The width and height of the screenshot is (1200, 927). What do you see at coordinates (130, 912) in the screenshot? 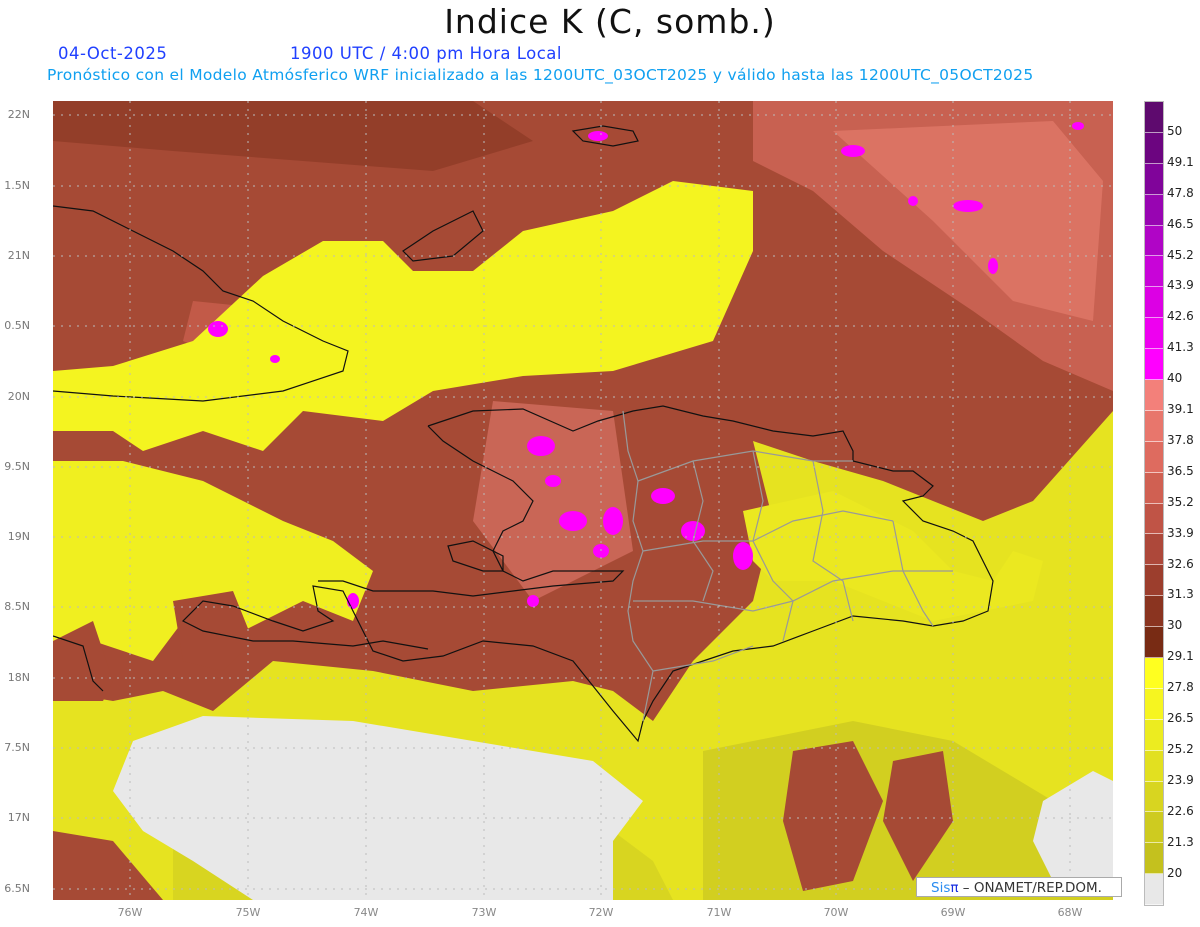
I see `lon-label: 76W` at bounding box center [130, 912].